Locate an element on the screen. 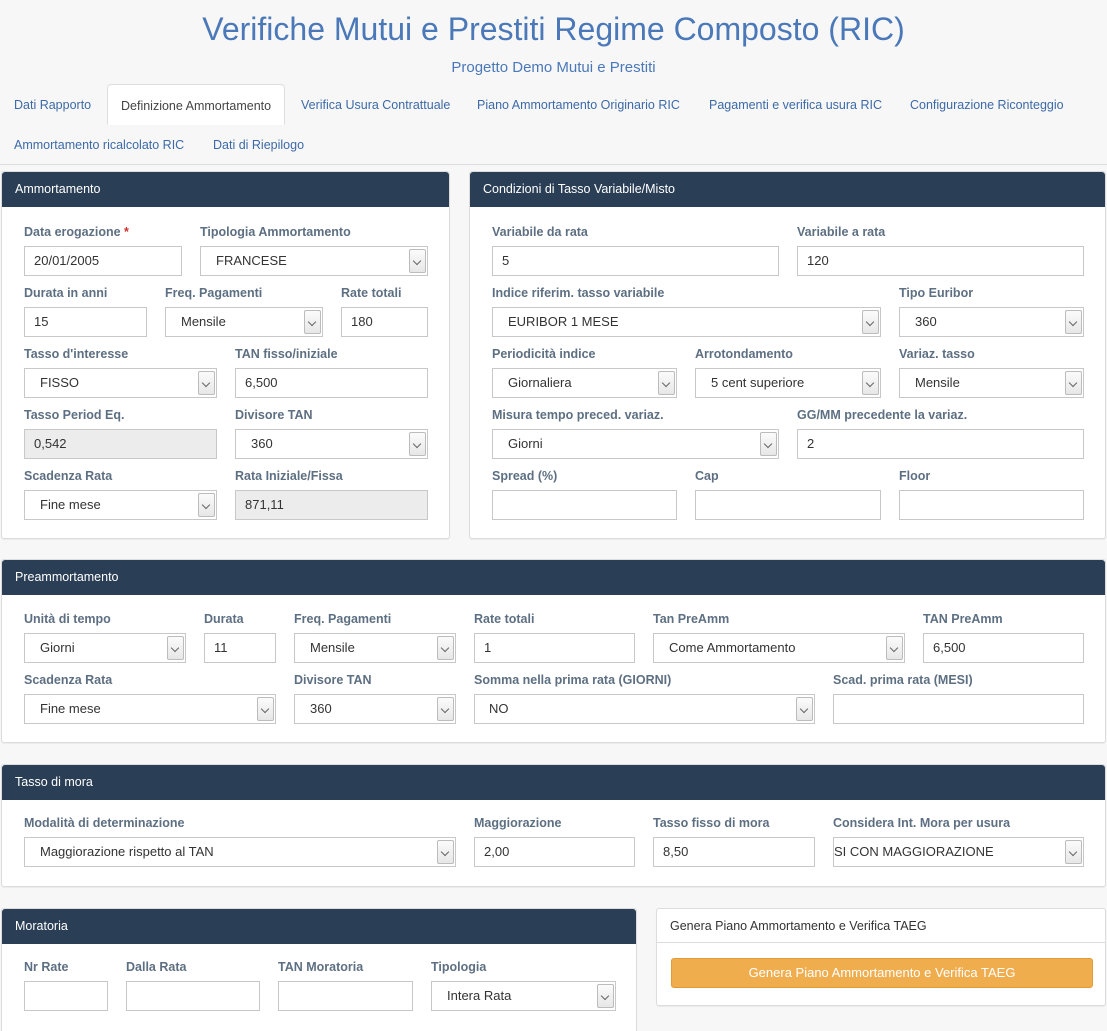 The width and height of the screenshot is (1107, 1031). tab-dati-riepilogo: Dati di Riepilogo is located at coordinates (258, 144).